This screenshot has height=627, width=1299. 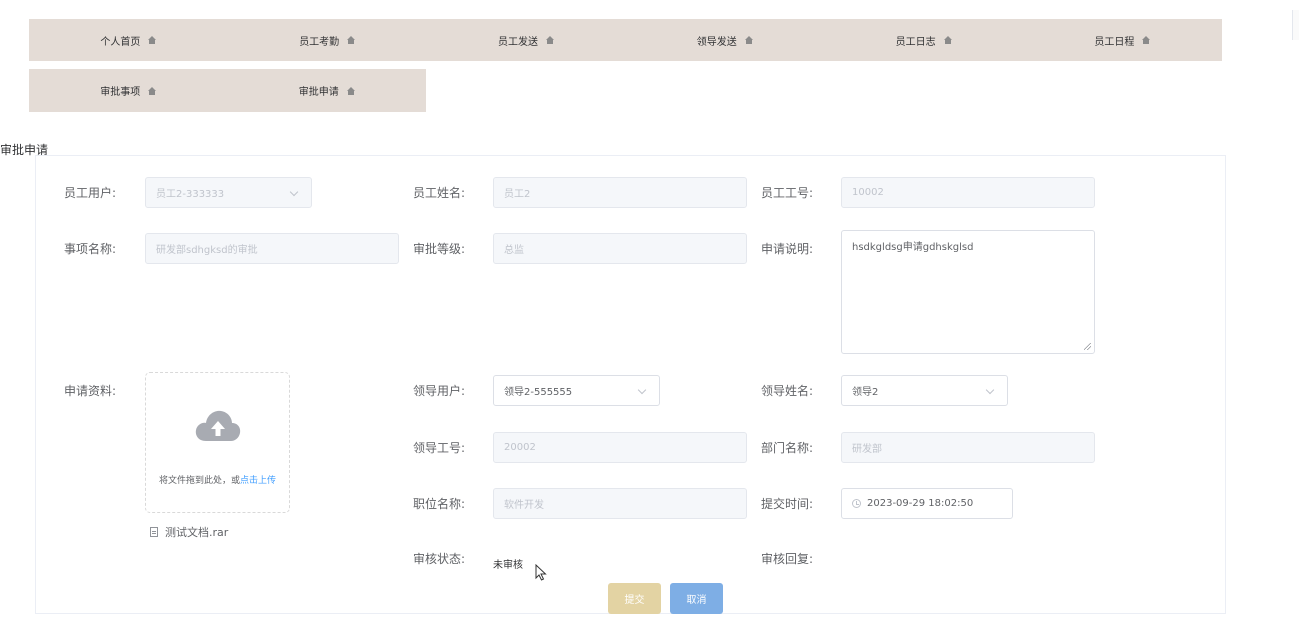 What do you see at coordinates (128, 40) in the screenshot?
I see `nav-item-personal-home: 个人首页` at bounding box center [128, 40].